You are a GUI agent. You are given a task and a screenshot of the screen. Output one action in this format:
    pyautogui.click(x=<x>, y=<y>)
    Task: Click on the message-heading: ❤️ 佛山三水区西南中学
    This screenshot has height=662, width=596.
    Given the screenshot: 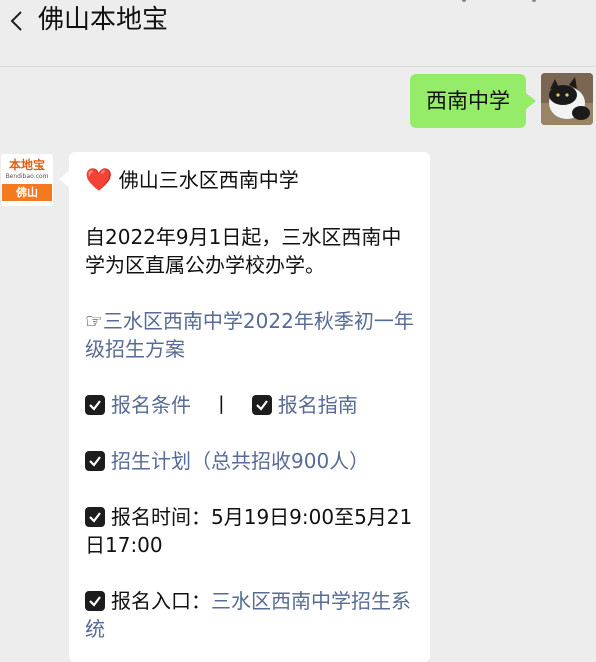 What is the action you would take?
    pyautogui.click(x=250, y=180)
    